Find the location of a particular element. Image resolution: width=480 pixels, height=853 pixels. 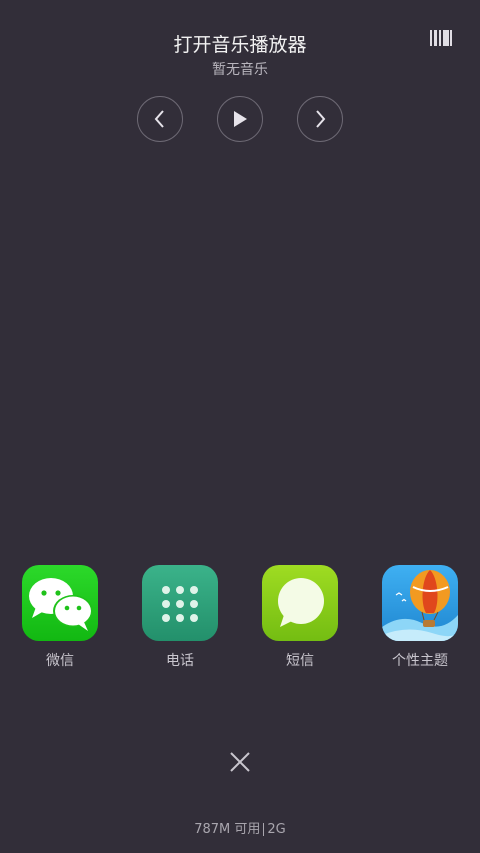

app-wechat: 微信 is located at coordinates (60, 617).